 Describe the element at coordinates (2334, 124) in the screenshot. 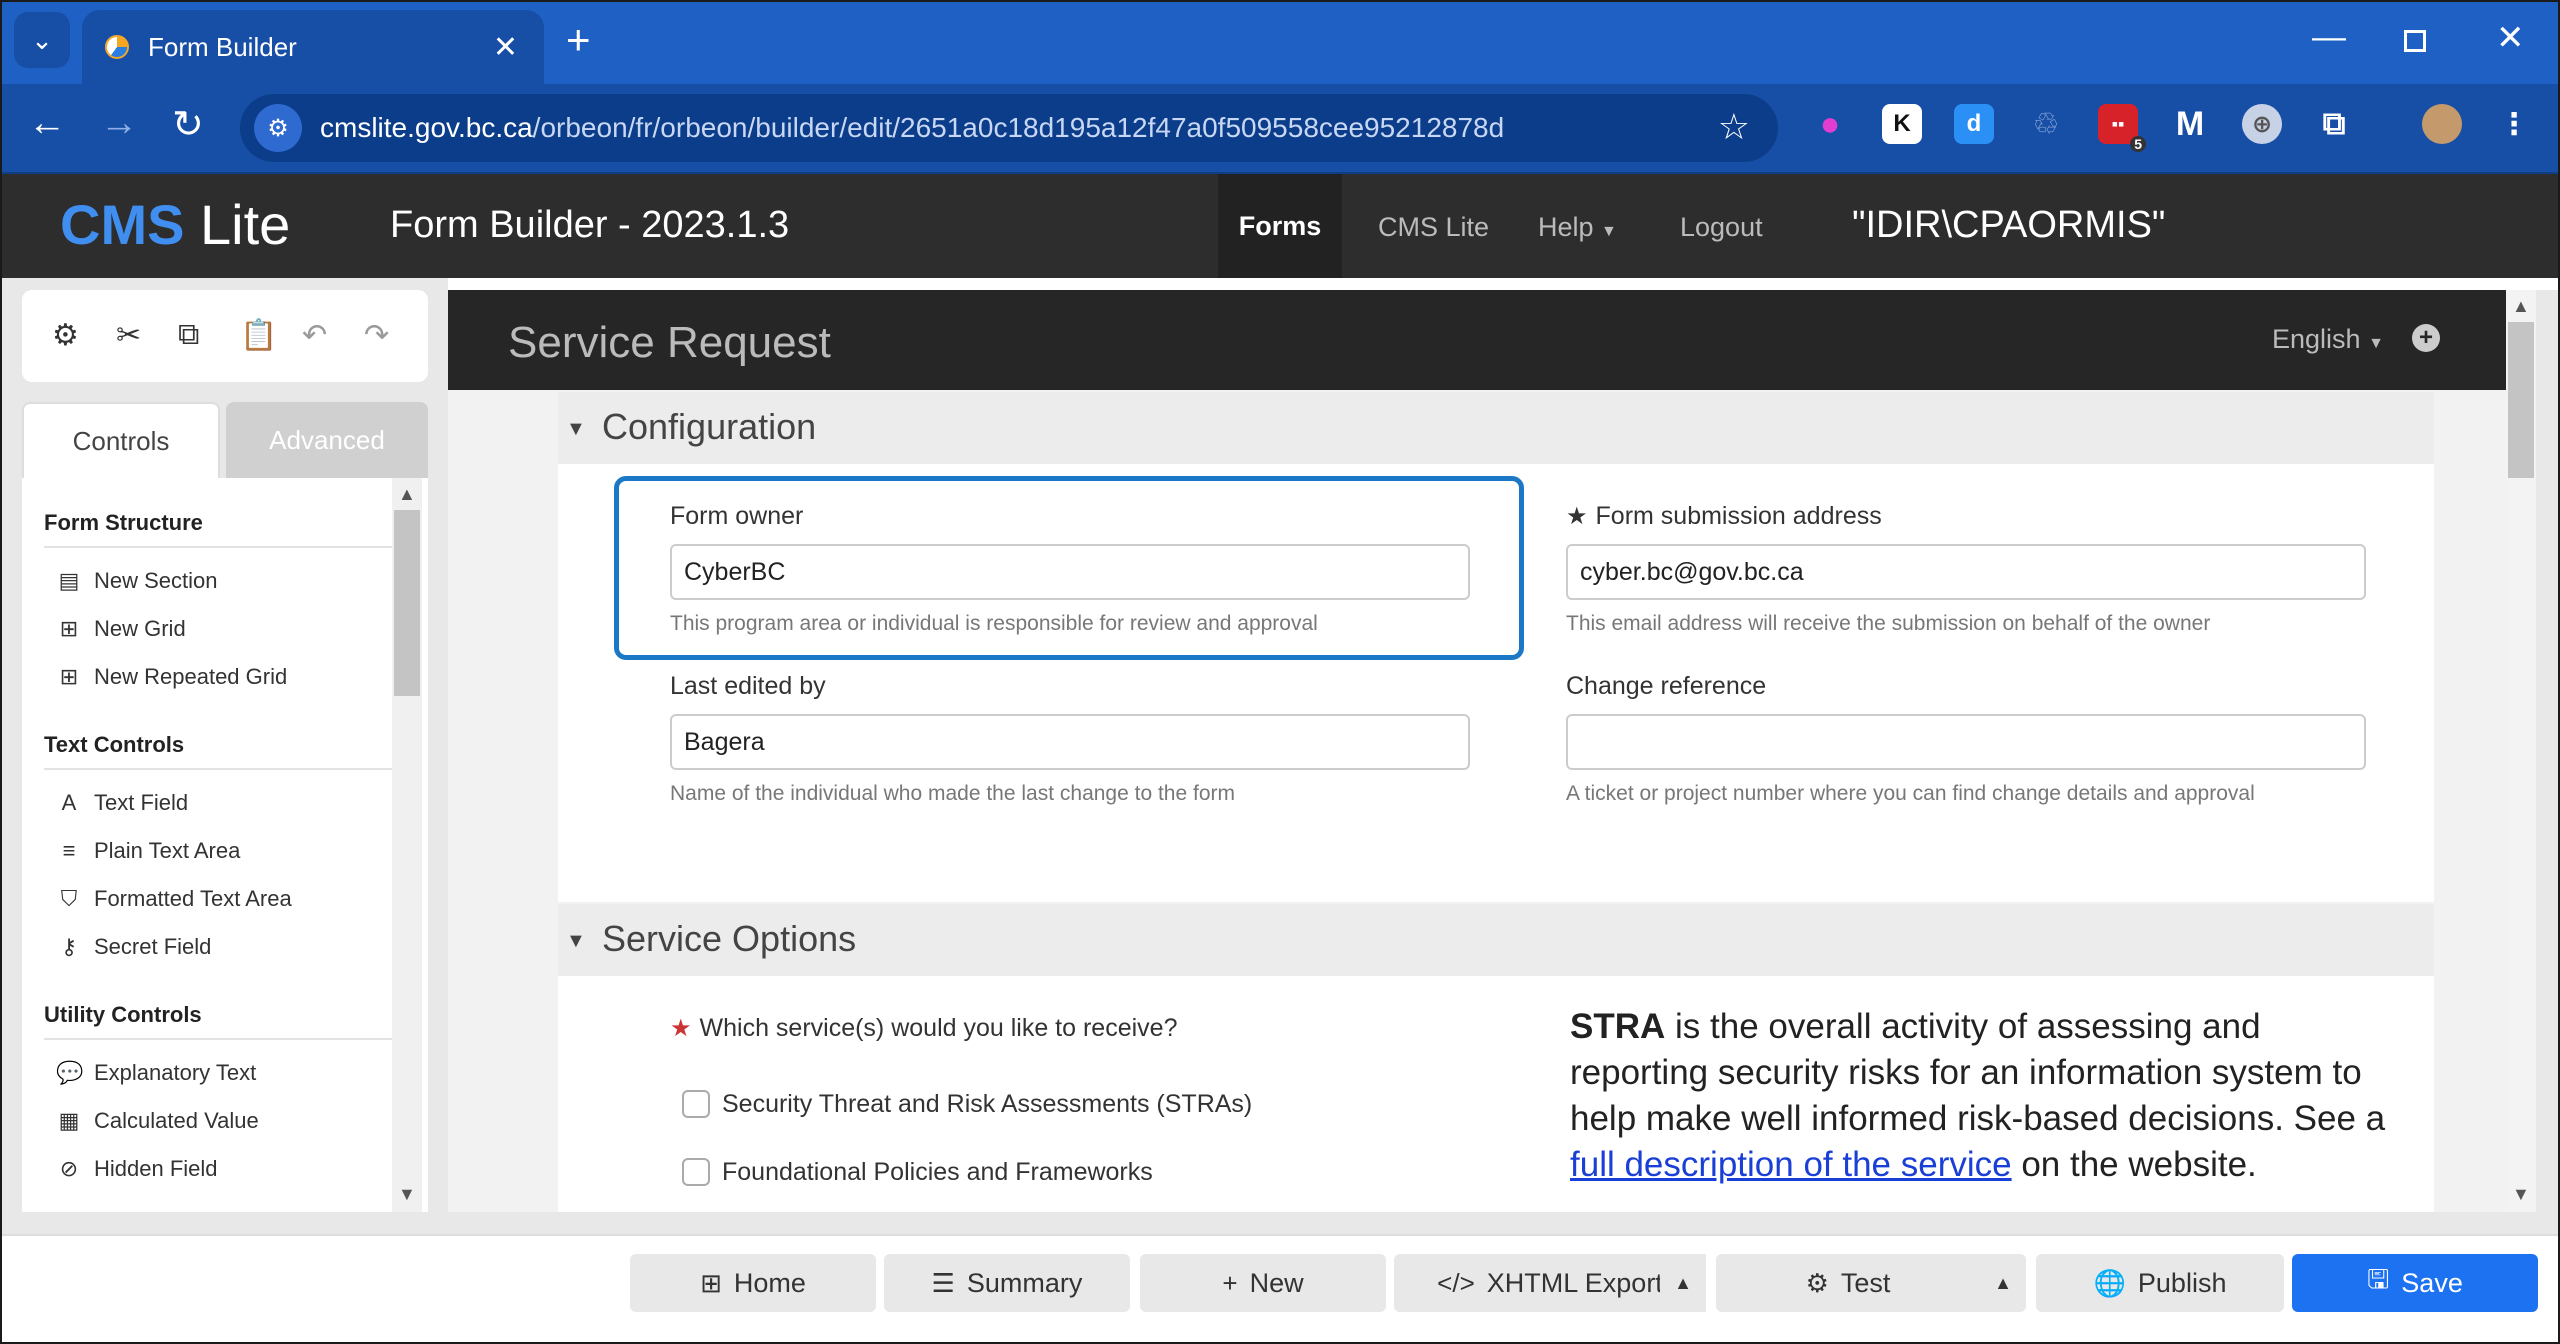

I see `extensions-puzzle-icon: ⧉` at that location.